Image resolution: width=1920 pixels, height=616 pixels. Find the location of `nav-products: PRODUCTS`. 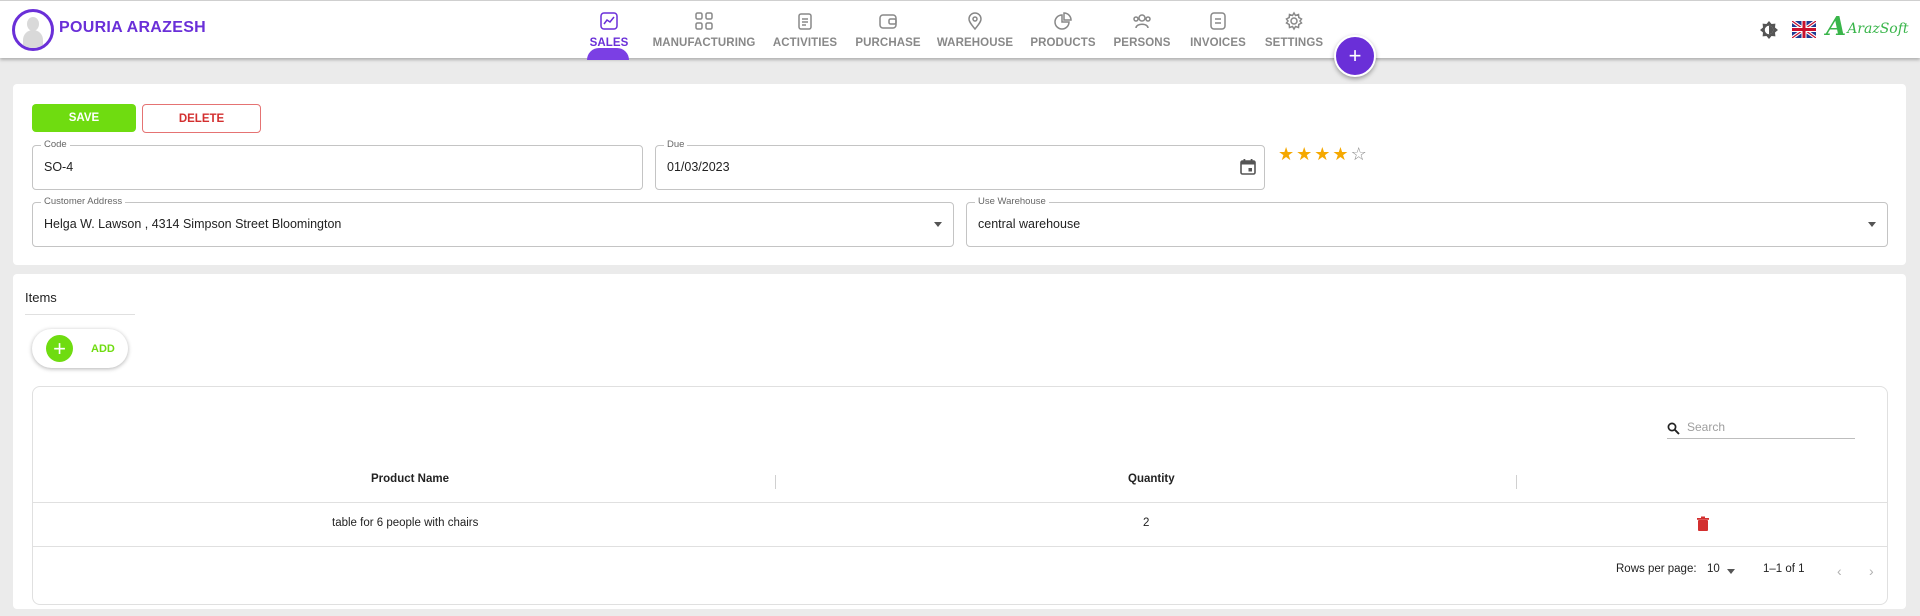

nav-products: PRODUCTS is located at coordinates (1063, 30).